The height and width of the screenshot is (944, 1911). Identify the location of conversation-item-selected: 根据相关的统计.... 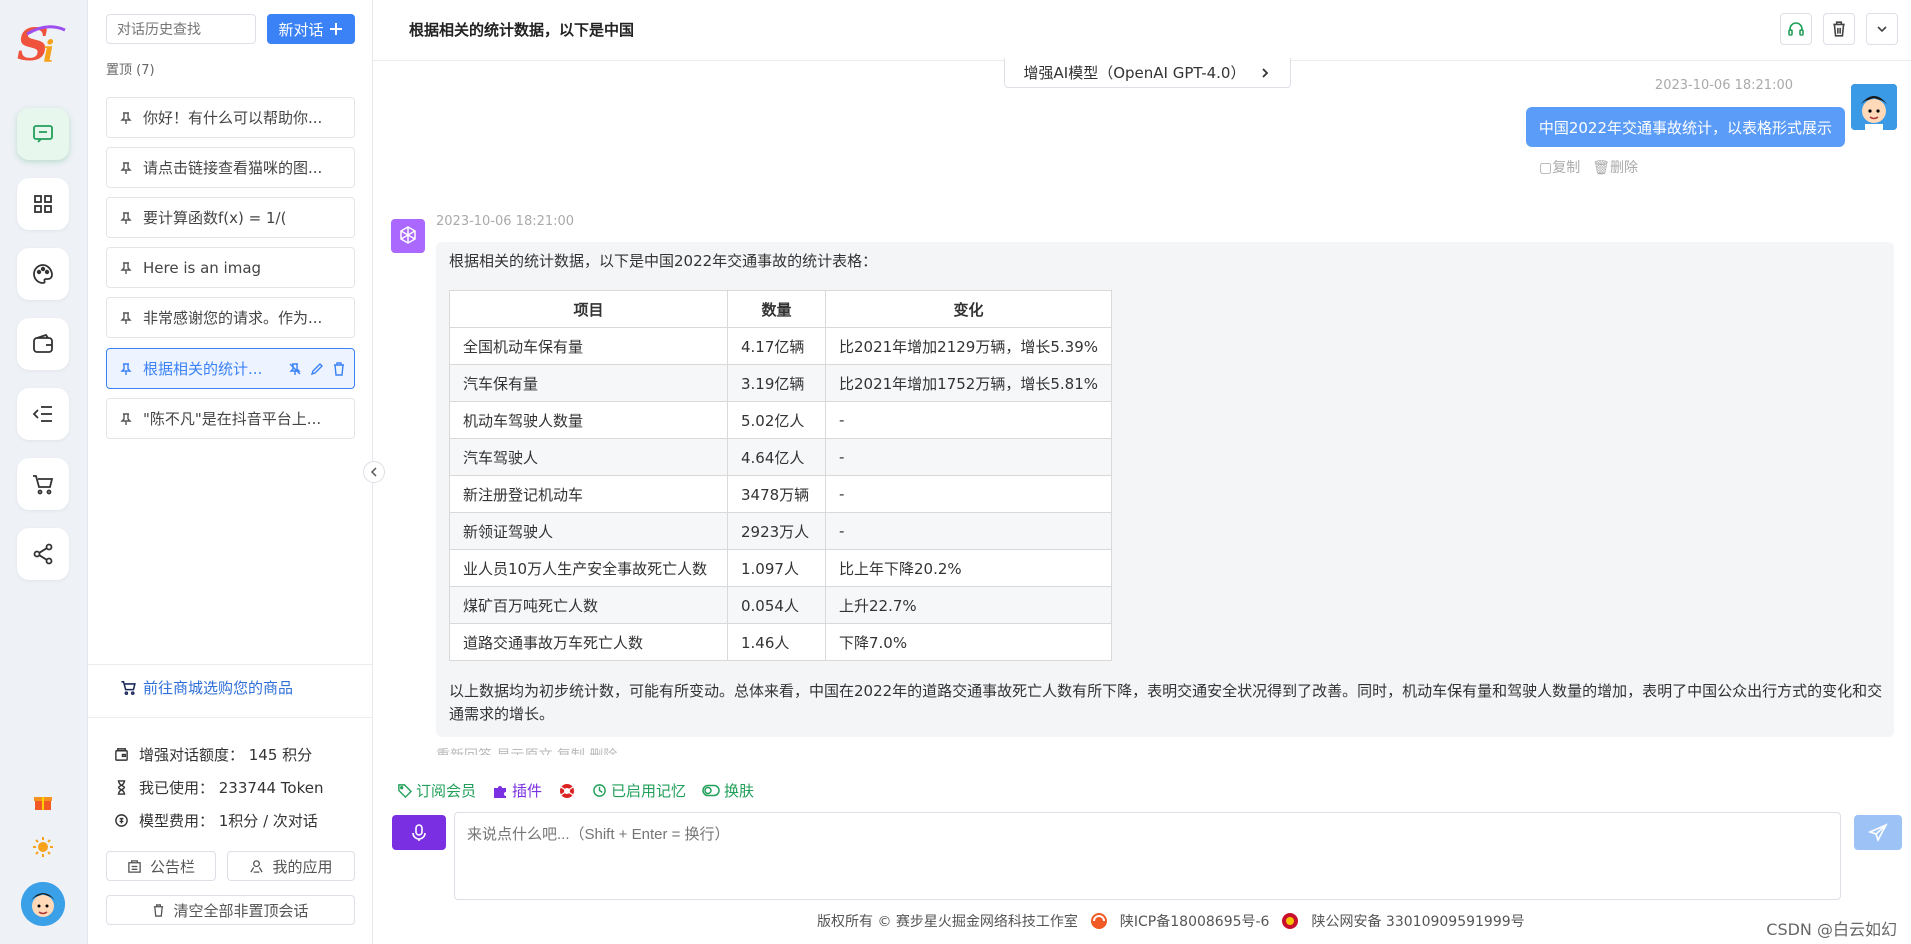
(230, 368).